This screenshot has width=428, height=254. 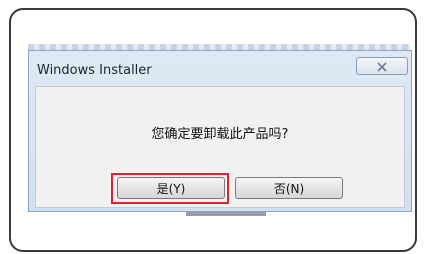 I want to click on confirm-message: 您确定要卸载此产品吗?, so click(x=220, y=134).